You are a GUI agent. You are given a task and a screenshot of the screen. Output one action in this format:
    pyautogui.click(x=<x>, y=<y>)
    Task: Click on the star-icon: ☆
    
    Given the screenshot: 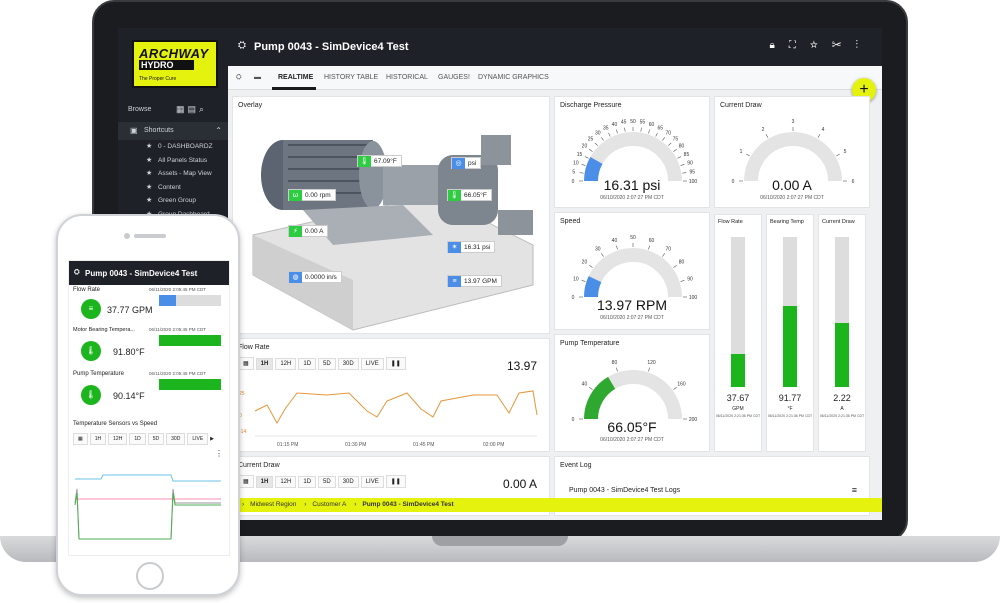 What is the action you would take?
    pyautogui.click(x=821, y=45)
    